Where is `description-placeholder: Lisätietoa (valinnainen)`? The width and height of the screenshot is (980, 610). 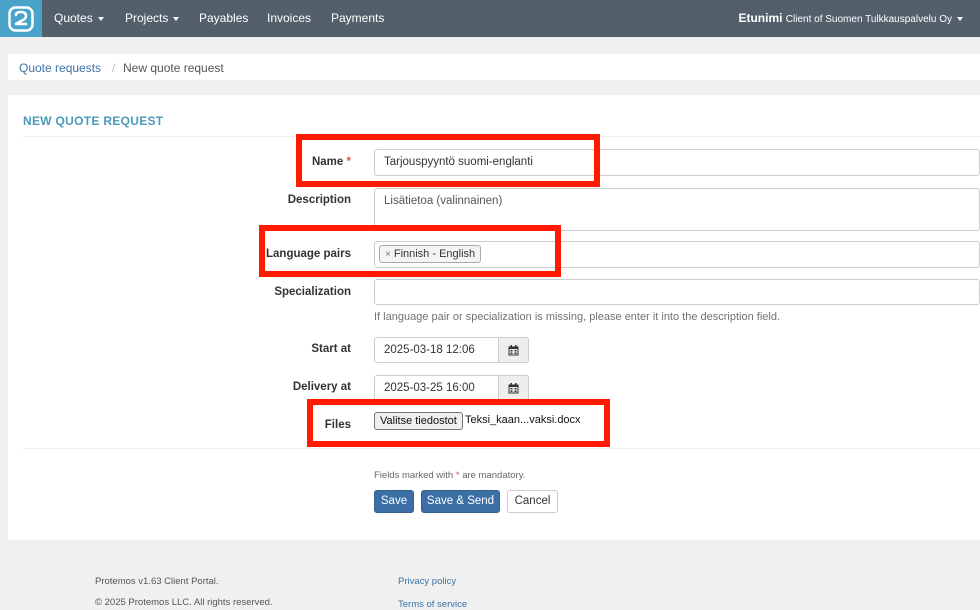
description-placeholder: Lisätietoa (valinnainen) is located at coordinates (443, 201).